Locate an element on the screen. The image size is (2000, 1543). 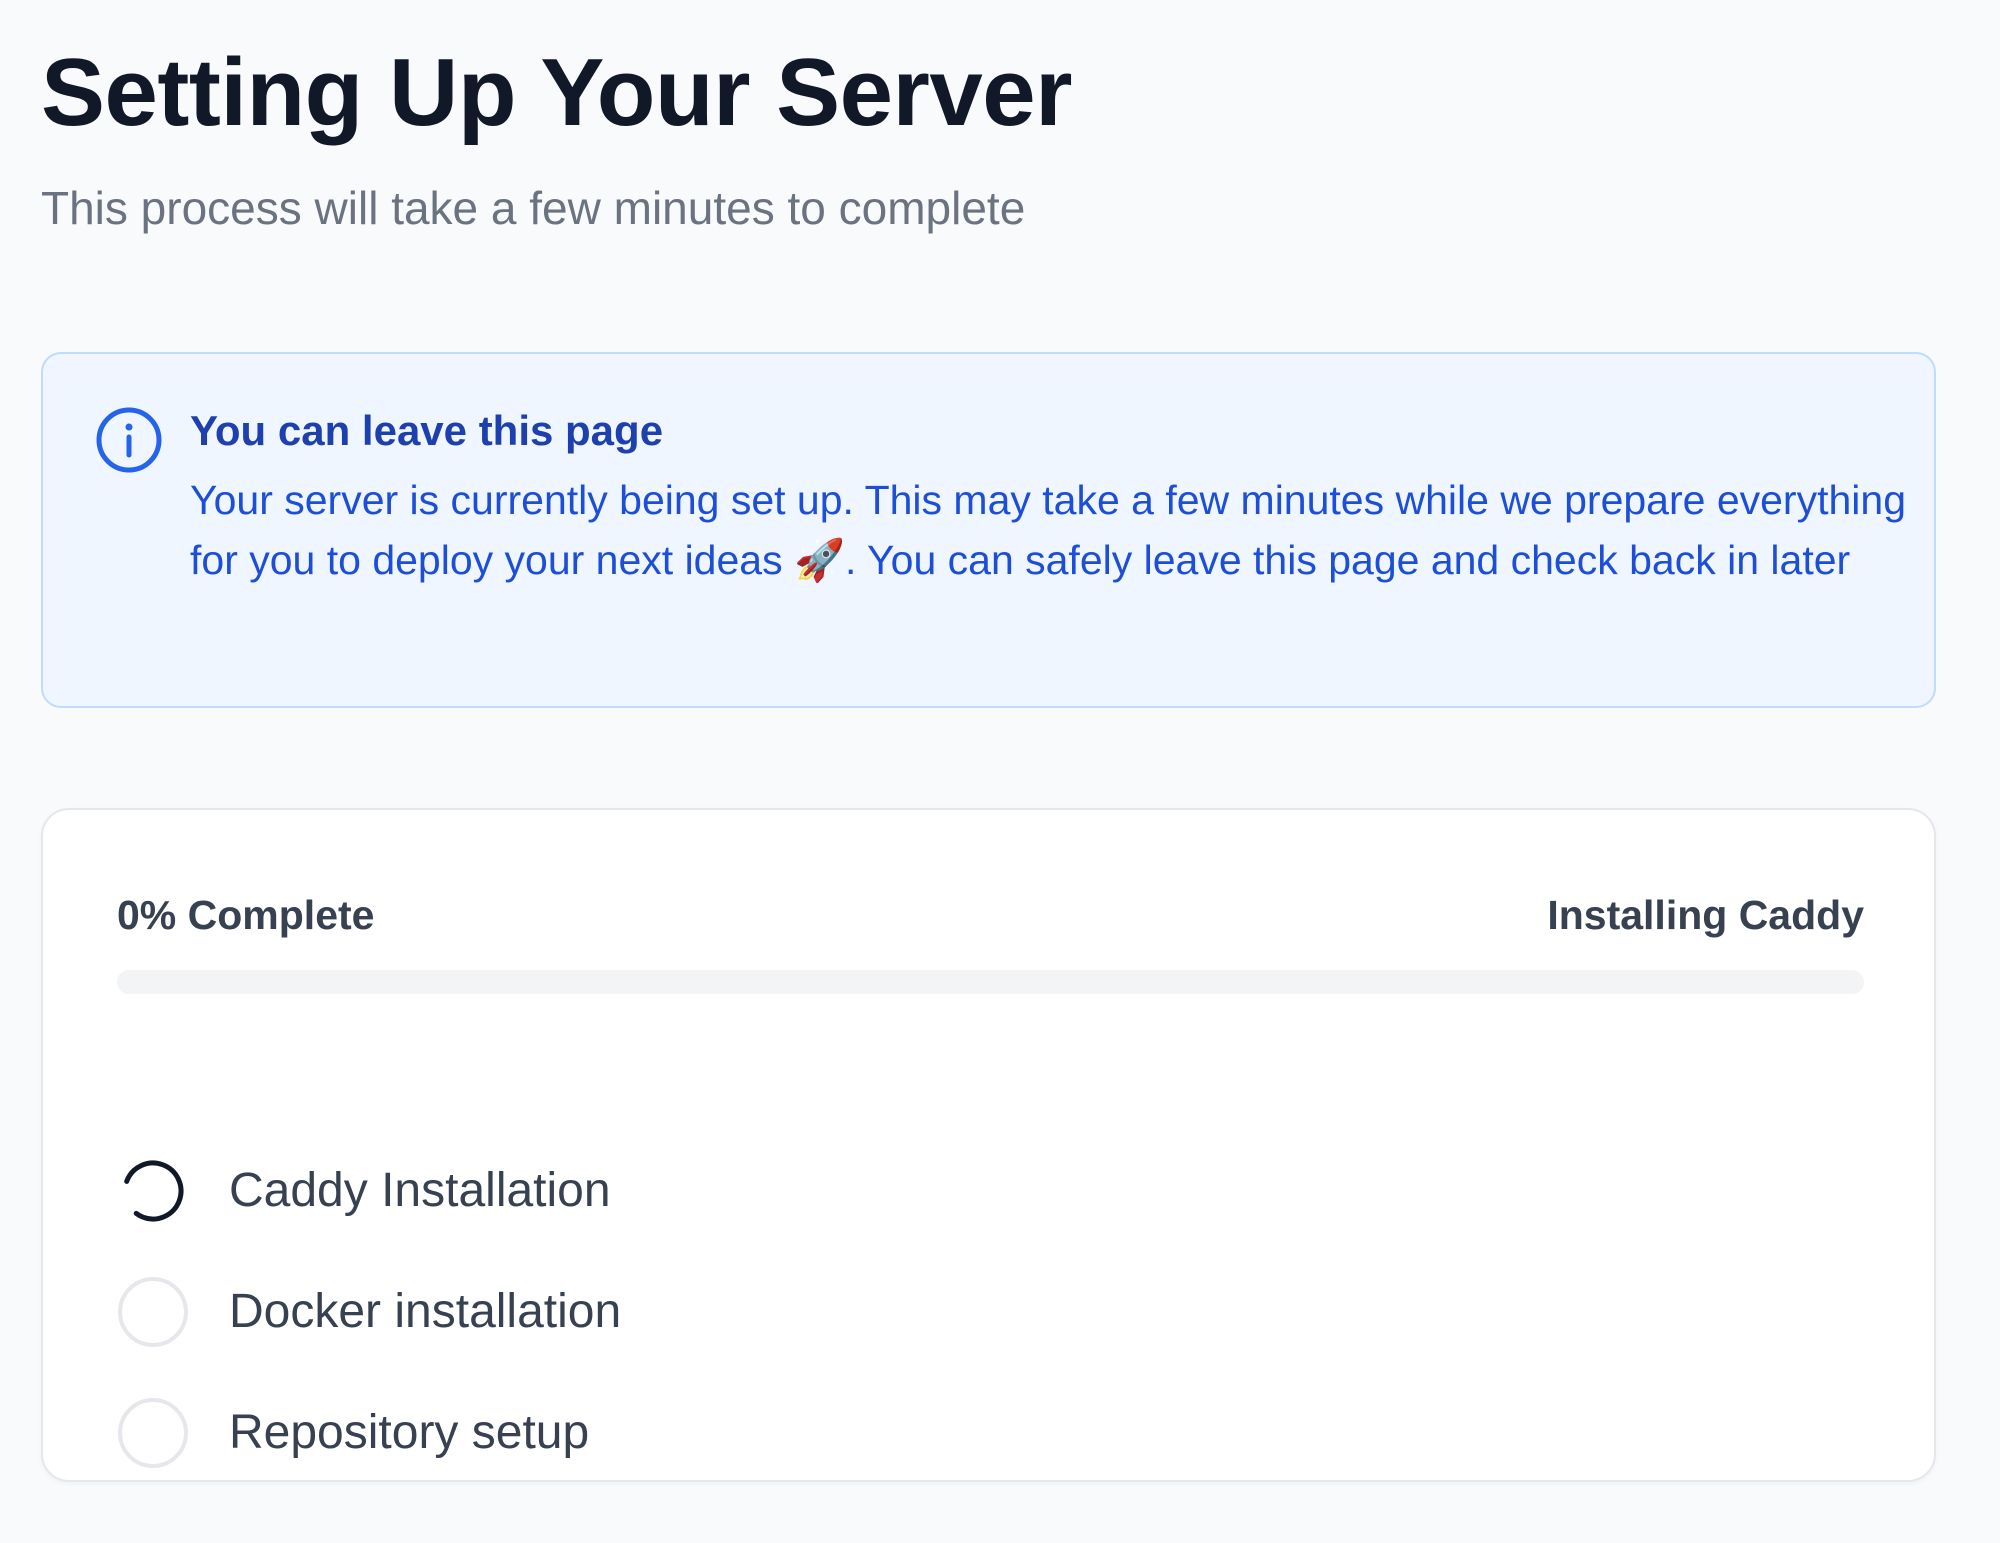
step-caddy-installation: Caddy Installation is located at coordinates (990, 1190).